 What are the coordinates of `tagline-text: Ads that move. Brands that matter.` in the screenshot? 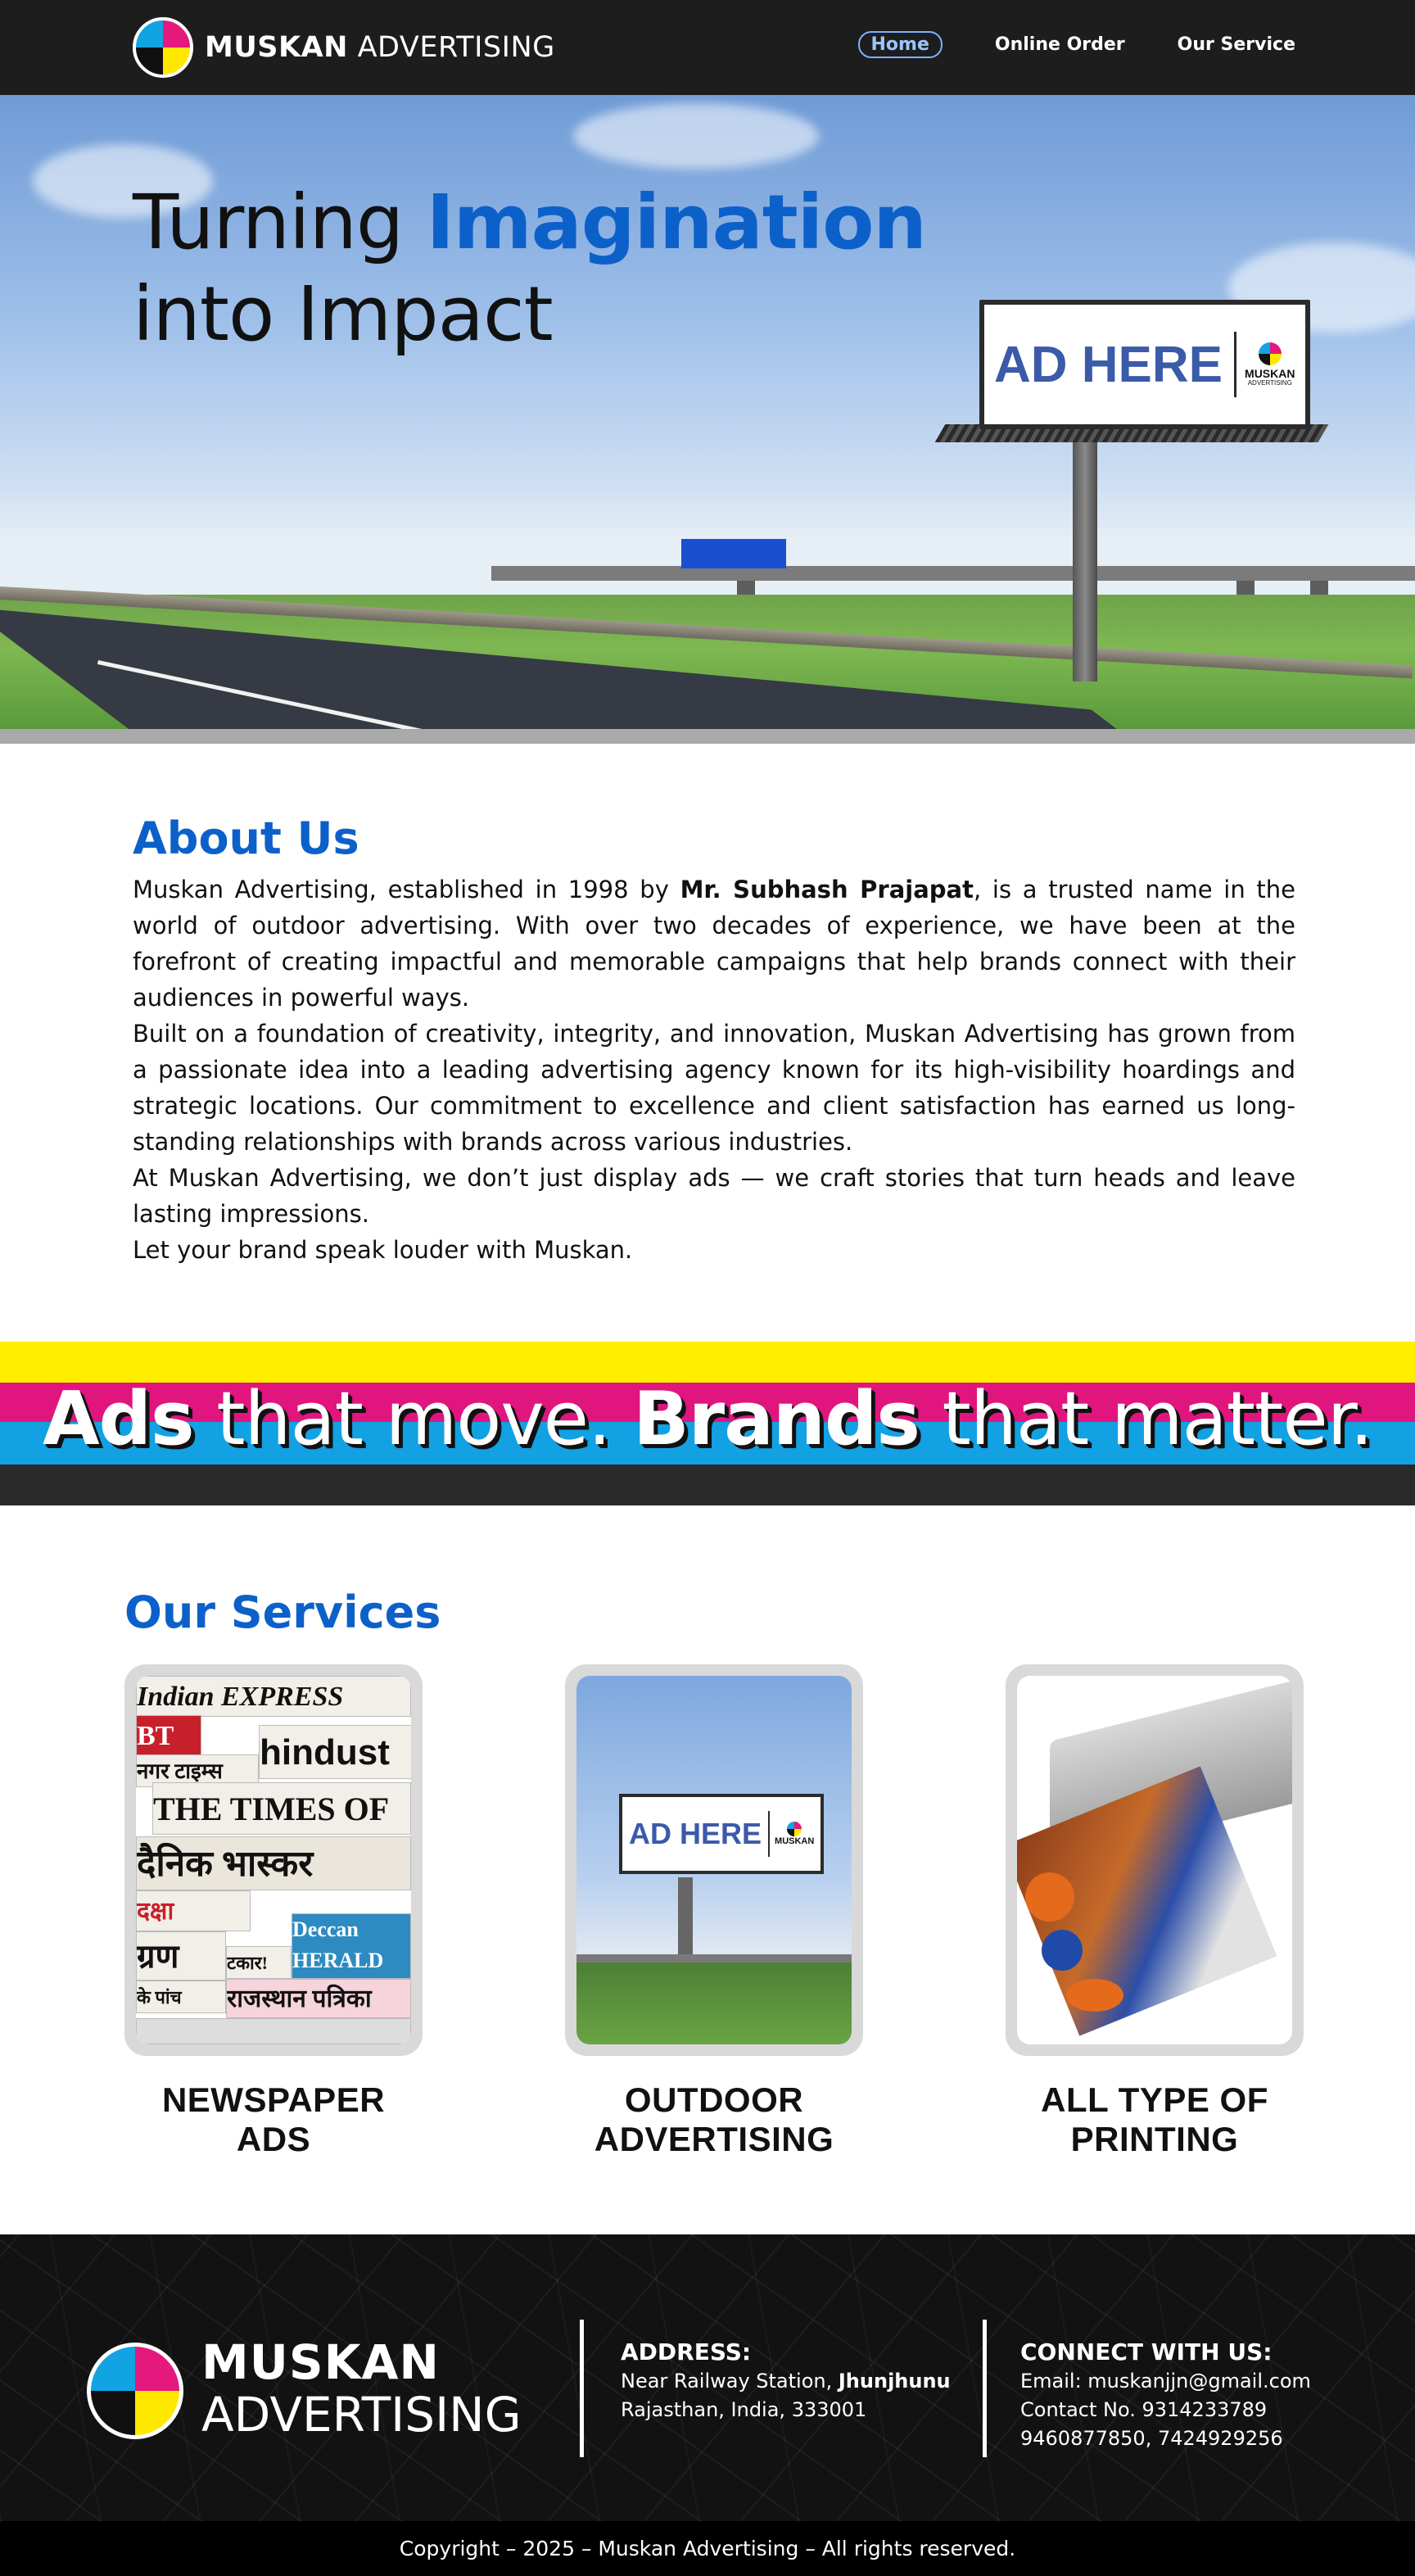 It's located at (708, 1419).